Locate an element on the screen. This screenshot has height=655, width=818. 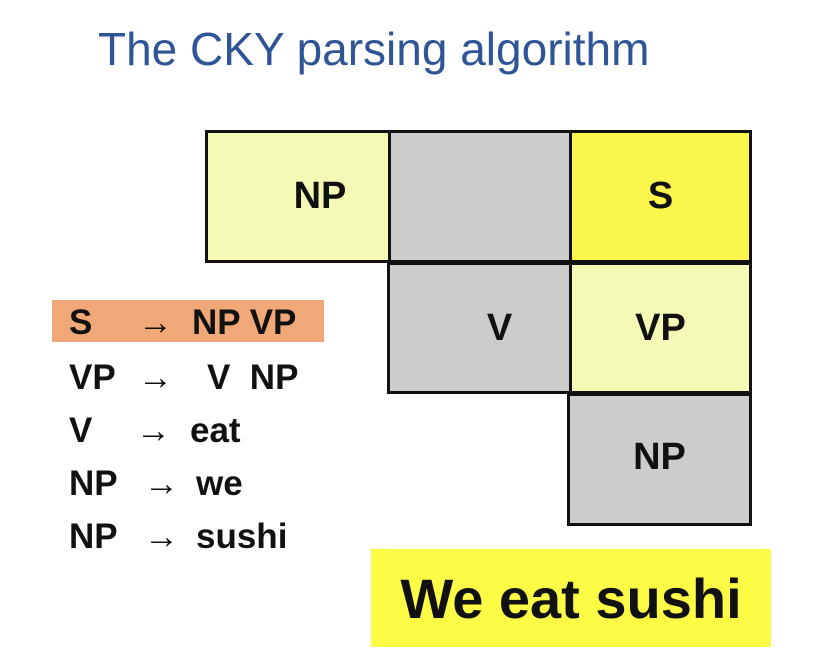
chart-cell-np-bottom-right: NP is located at coordinates (659, 459).